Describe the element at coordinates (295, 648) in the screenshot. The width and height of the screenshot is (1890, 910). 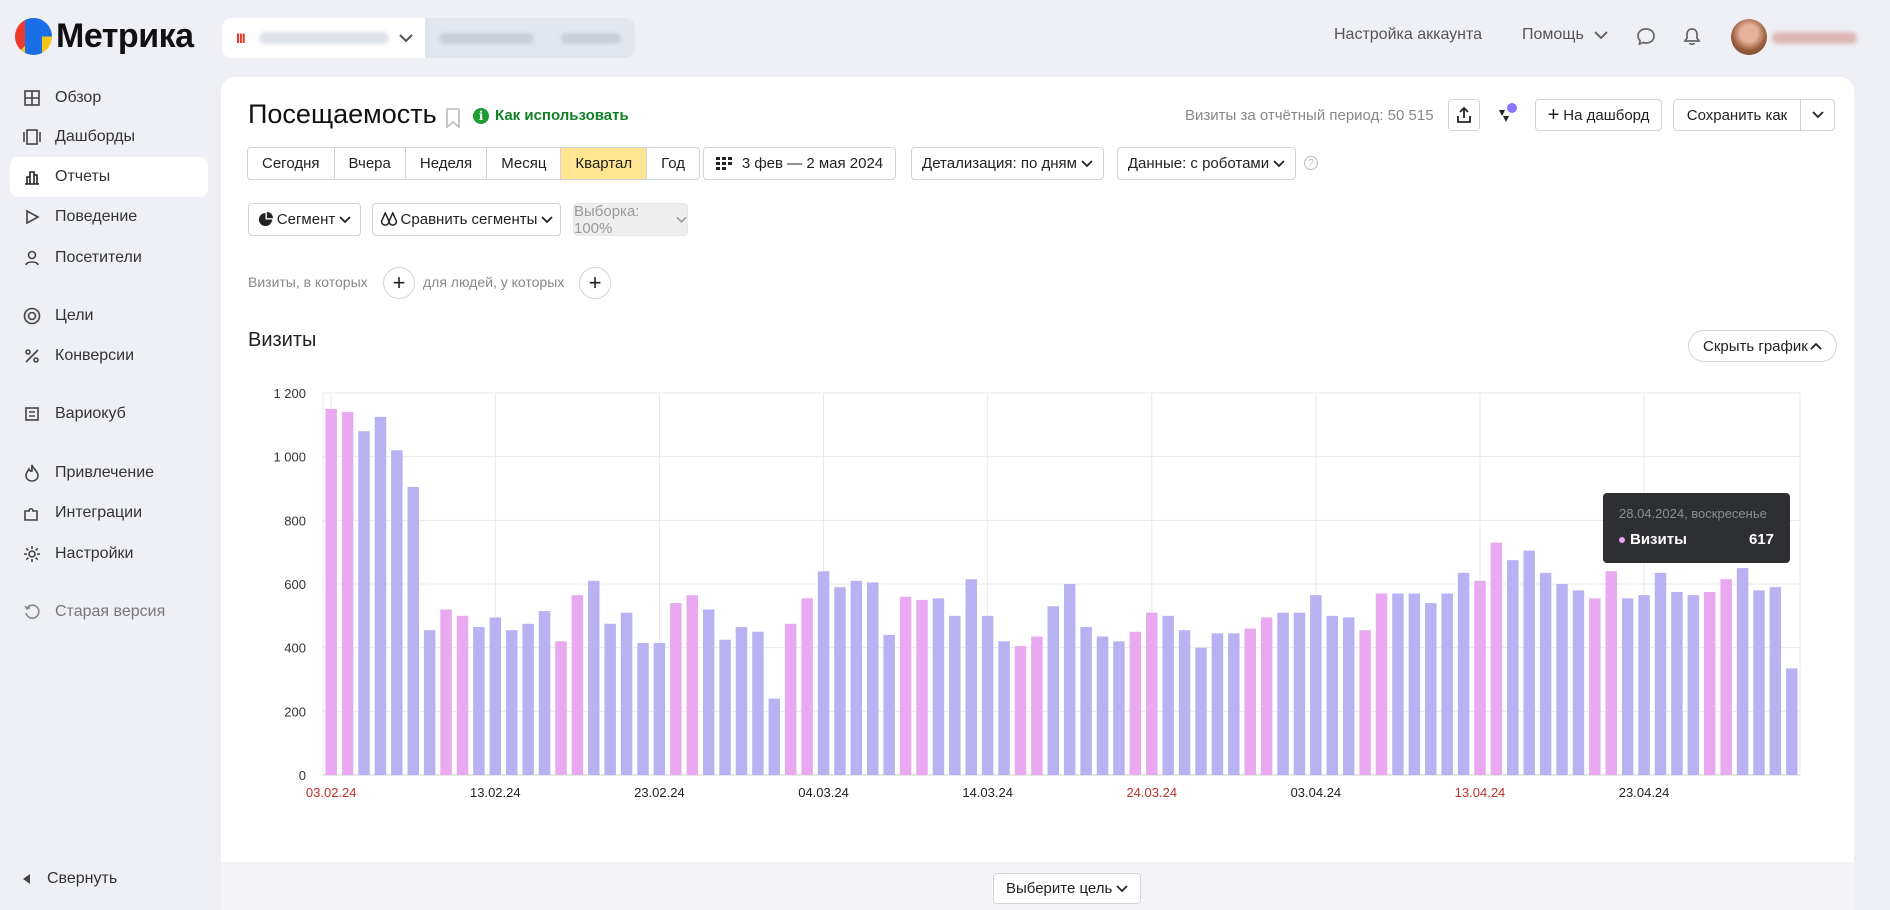
I see `y-tick-label: 400` at that location.